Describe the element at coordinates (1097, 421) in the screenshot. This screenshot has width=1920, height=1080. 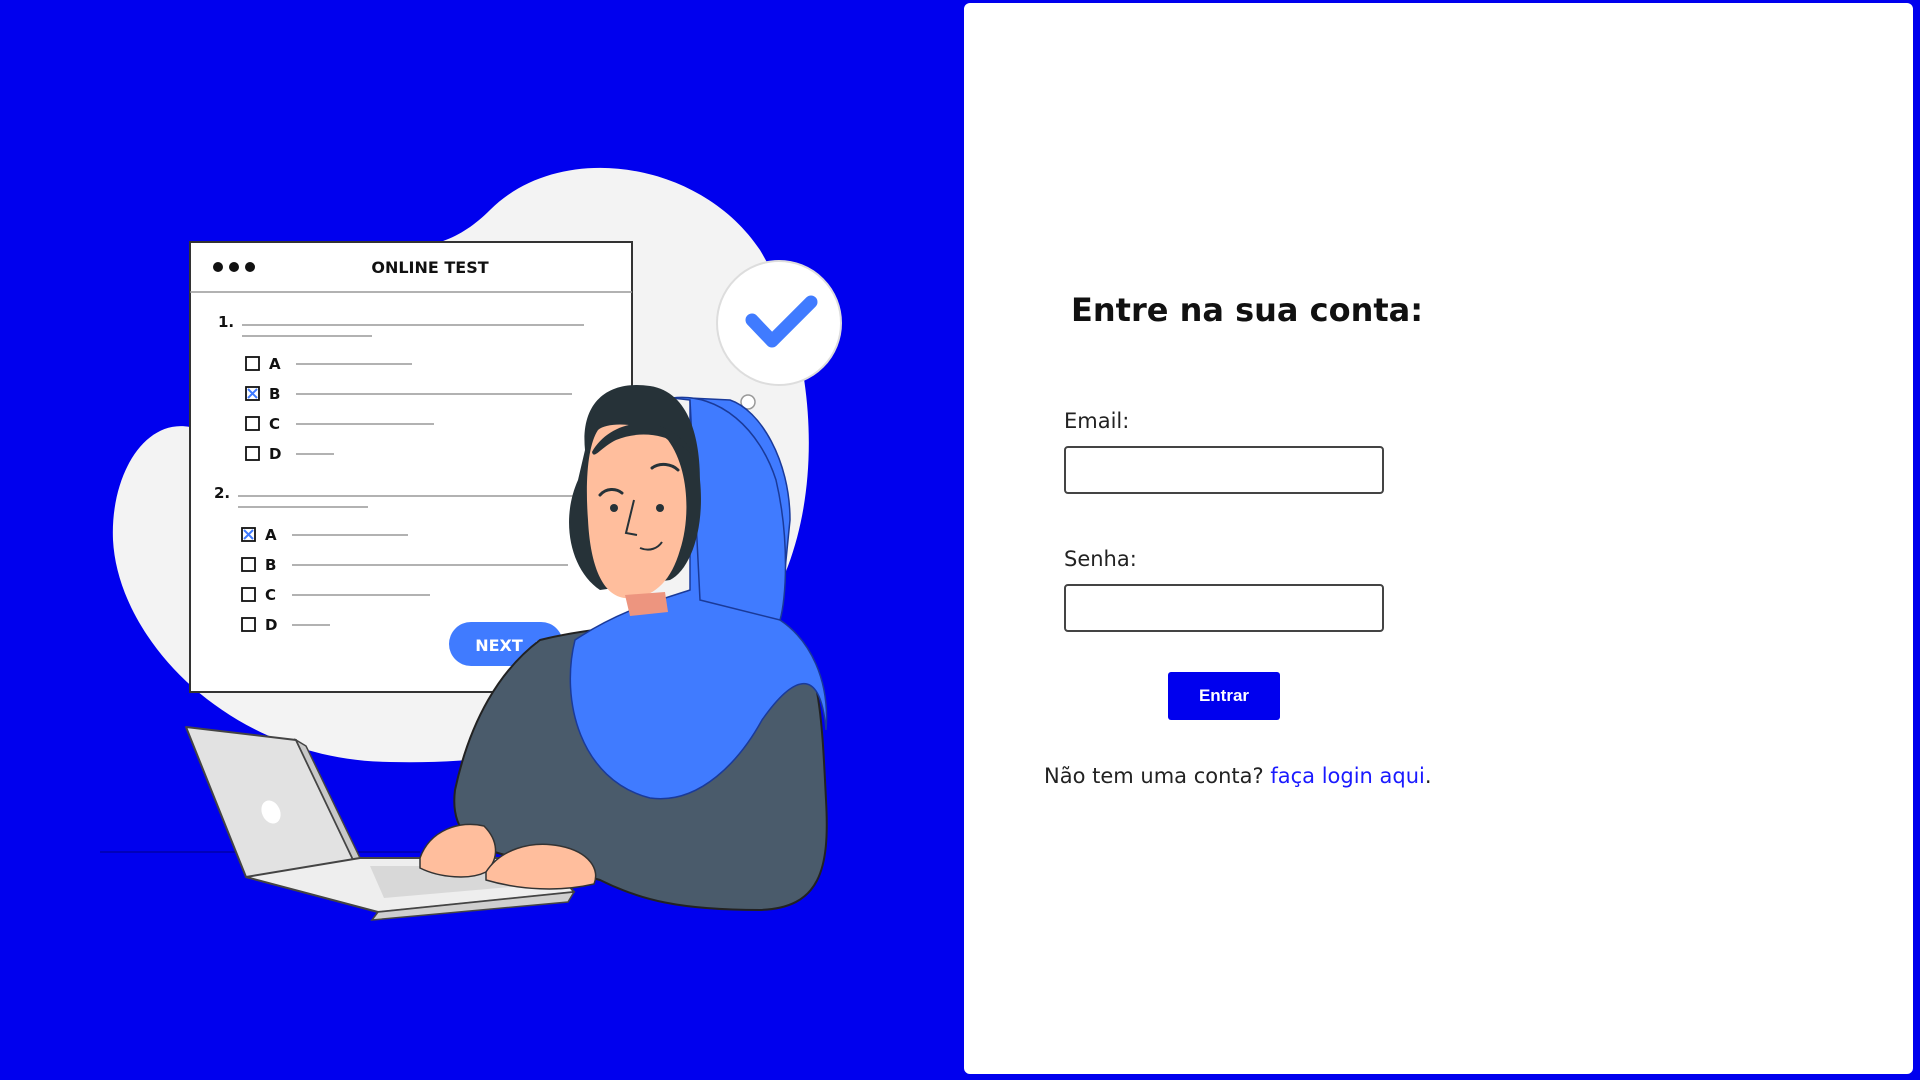
I see `email-label: Email:` at that location.